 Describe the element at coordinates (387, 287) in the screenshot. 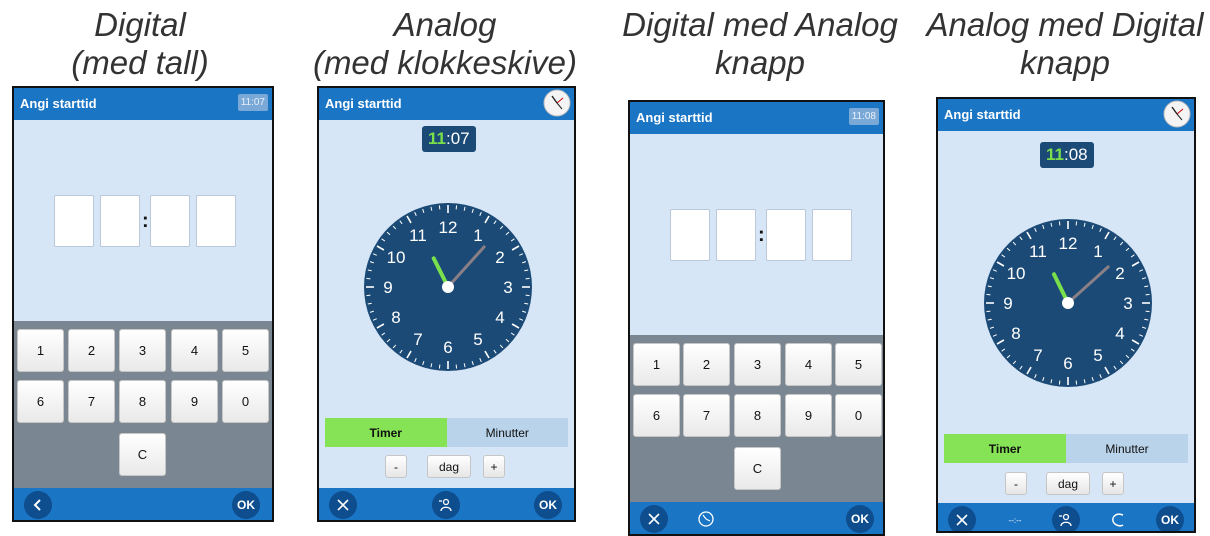

I see `dial-number: 9` at that location.